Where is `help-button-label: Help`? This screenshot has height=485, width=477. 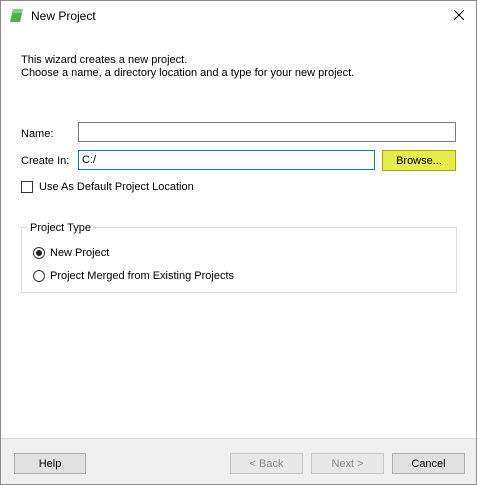
help-button-label: Help is located at coordinates (50, 463).